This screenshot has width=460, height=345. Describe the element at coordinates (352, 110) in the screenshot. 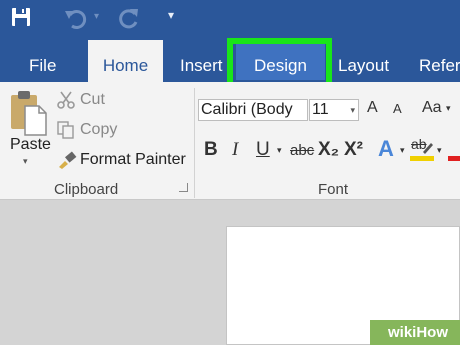

I see `font-size-dropdown-icon: ▾` at that location.